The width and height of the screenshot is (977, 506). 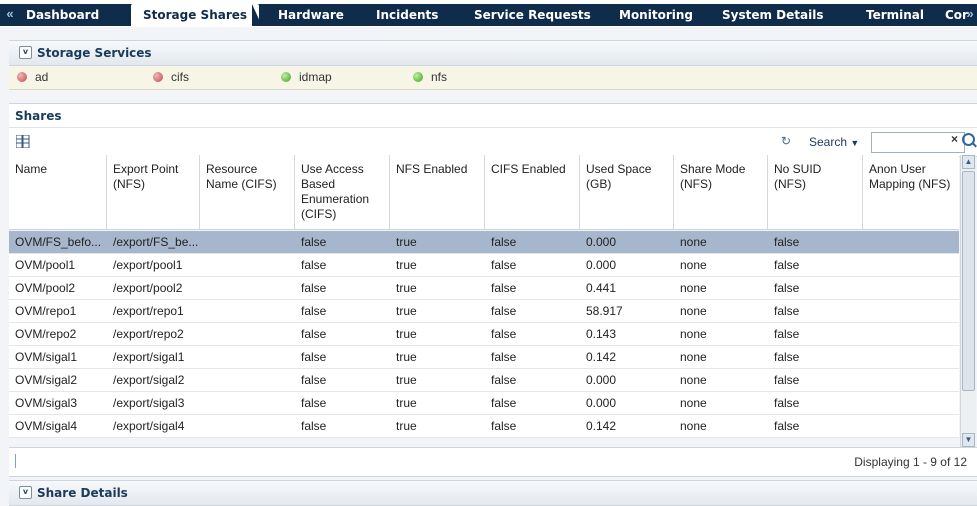 What do you see at coordinates (148, 311) in the screenshot?
I see `cell-export-point: /export/repo1` at bounding box center [148, 311].